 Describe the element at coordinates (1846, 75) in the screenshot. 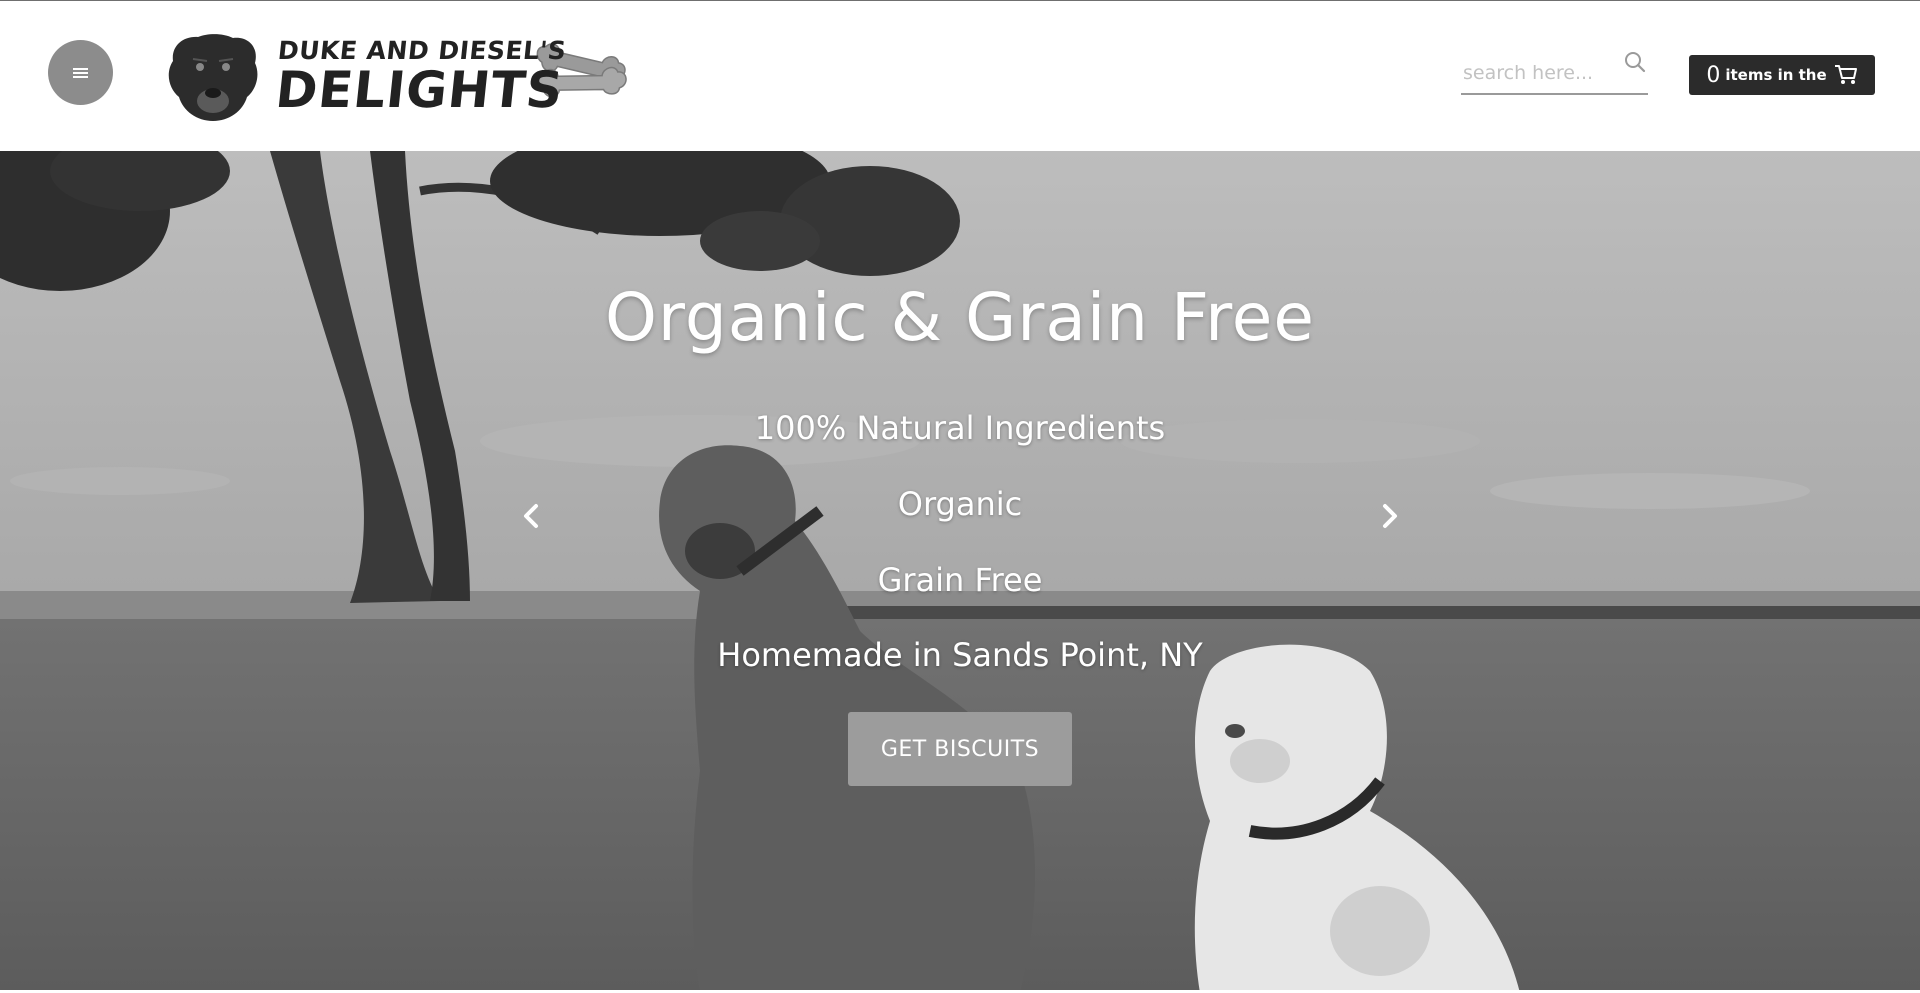

I see `shopping-cart-icon` at that location.